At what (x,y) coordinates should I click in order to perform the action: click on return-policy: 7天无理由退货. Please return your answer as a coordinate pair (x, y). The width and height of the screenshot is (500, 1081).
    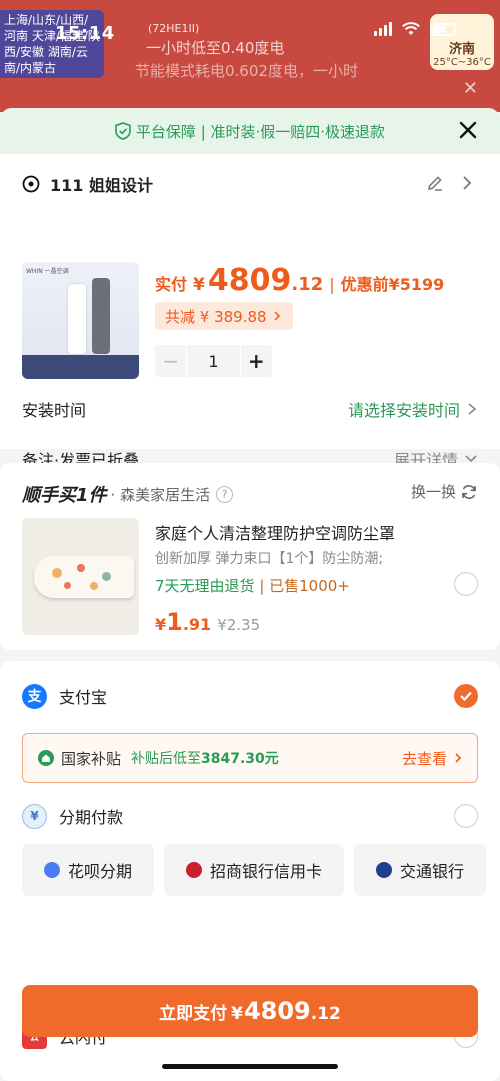
    Looking at the image, I should click on (207, 586).